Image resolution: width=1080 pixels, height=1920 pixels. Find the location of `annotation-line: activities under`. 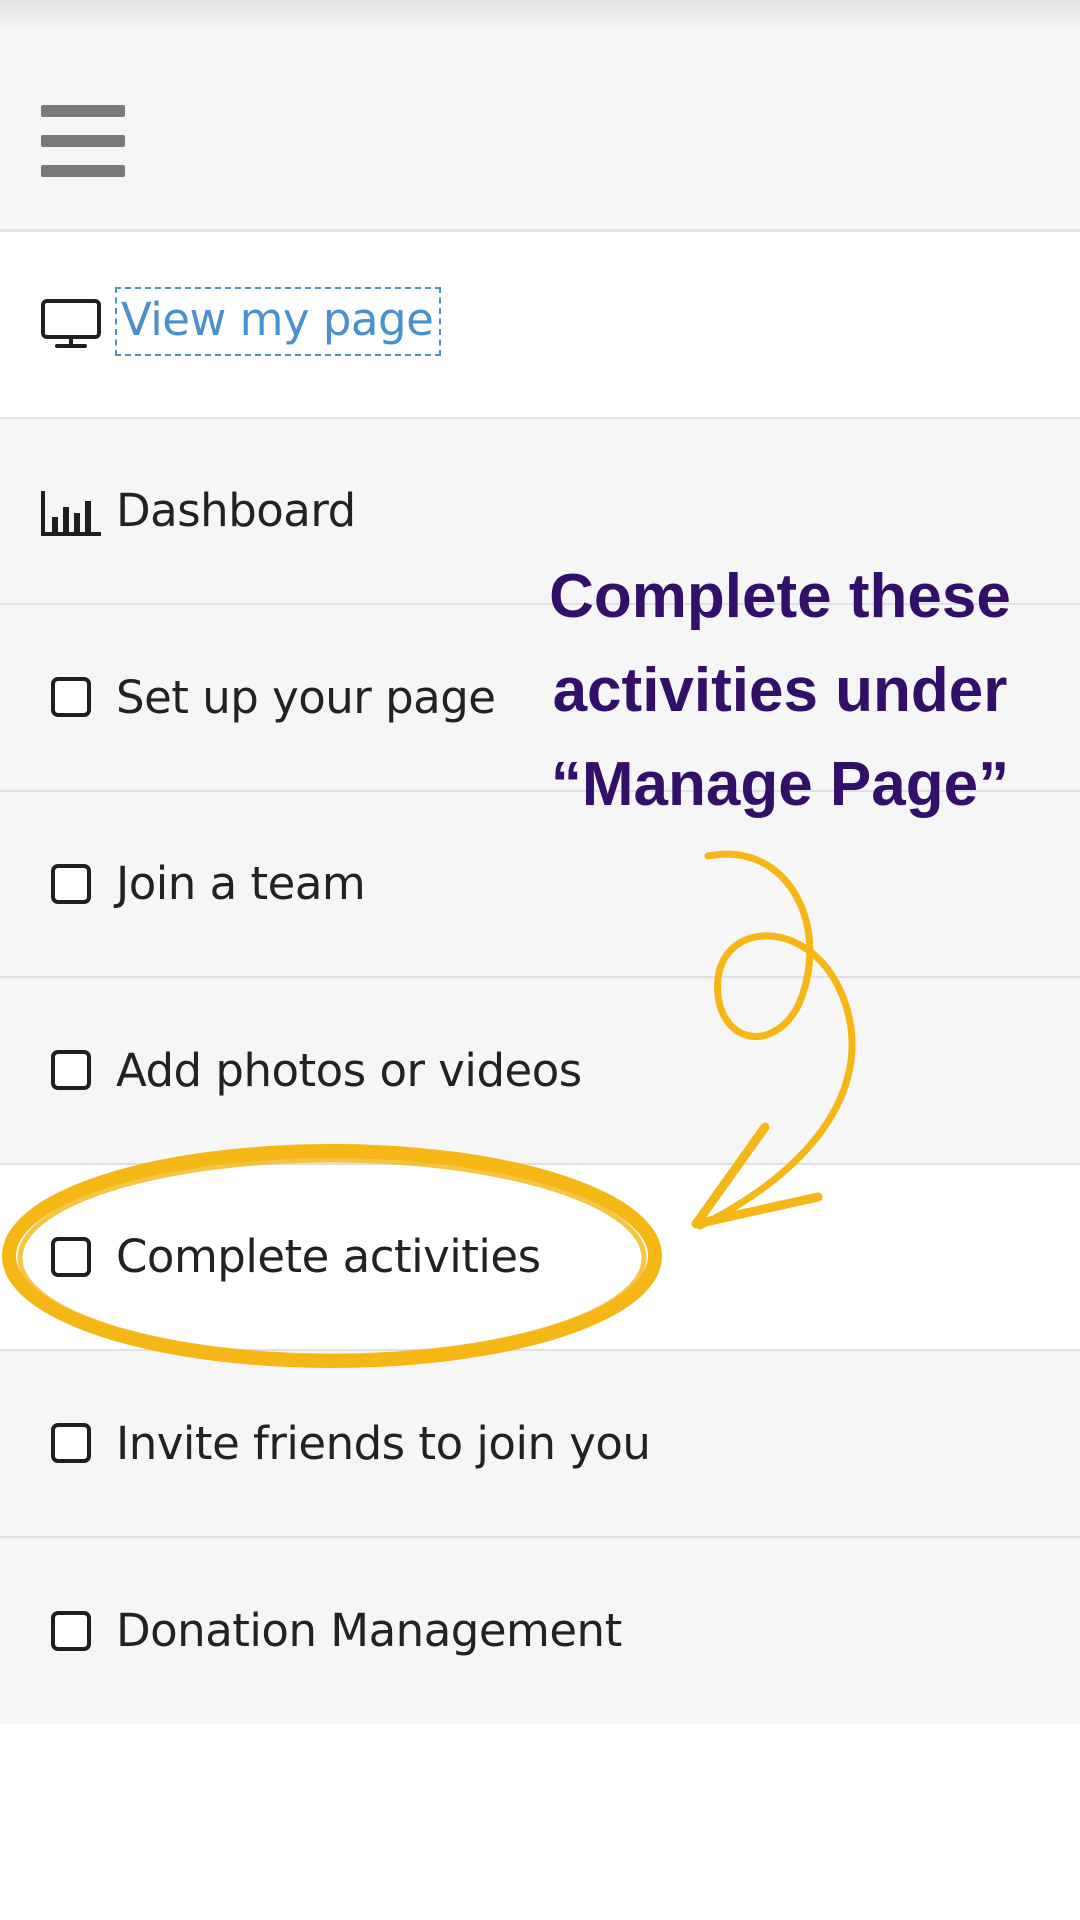

annotation-line: activities under is located at coordinates (780, 690).